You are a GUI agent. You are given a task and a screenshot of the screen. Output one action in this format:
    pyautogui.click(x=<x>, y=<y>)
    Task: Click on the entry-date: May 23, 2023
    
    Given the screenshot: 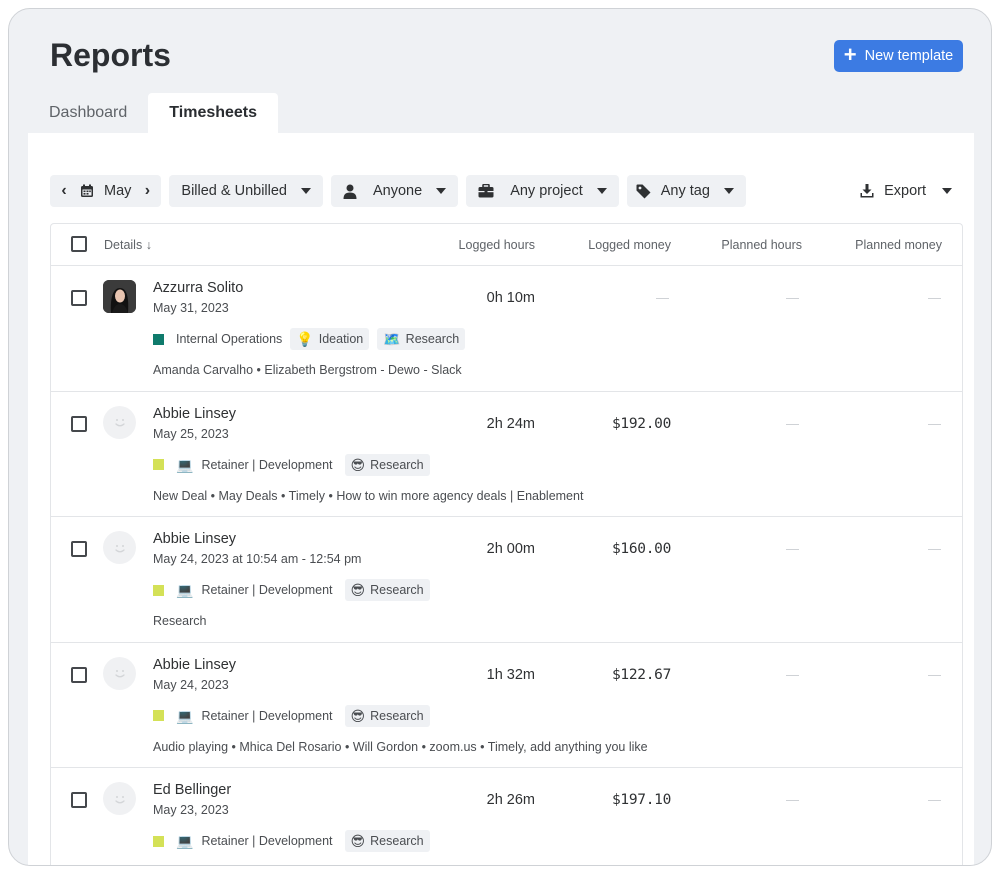 What is the action you would take?
    pyautogui.click(x=191, y=810)
    